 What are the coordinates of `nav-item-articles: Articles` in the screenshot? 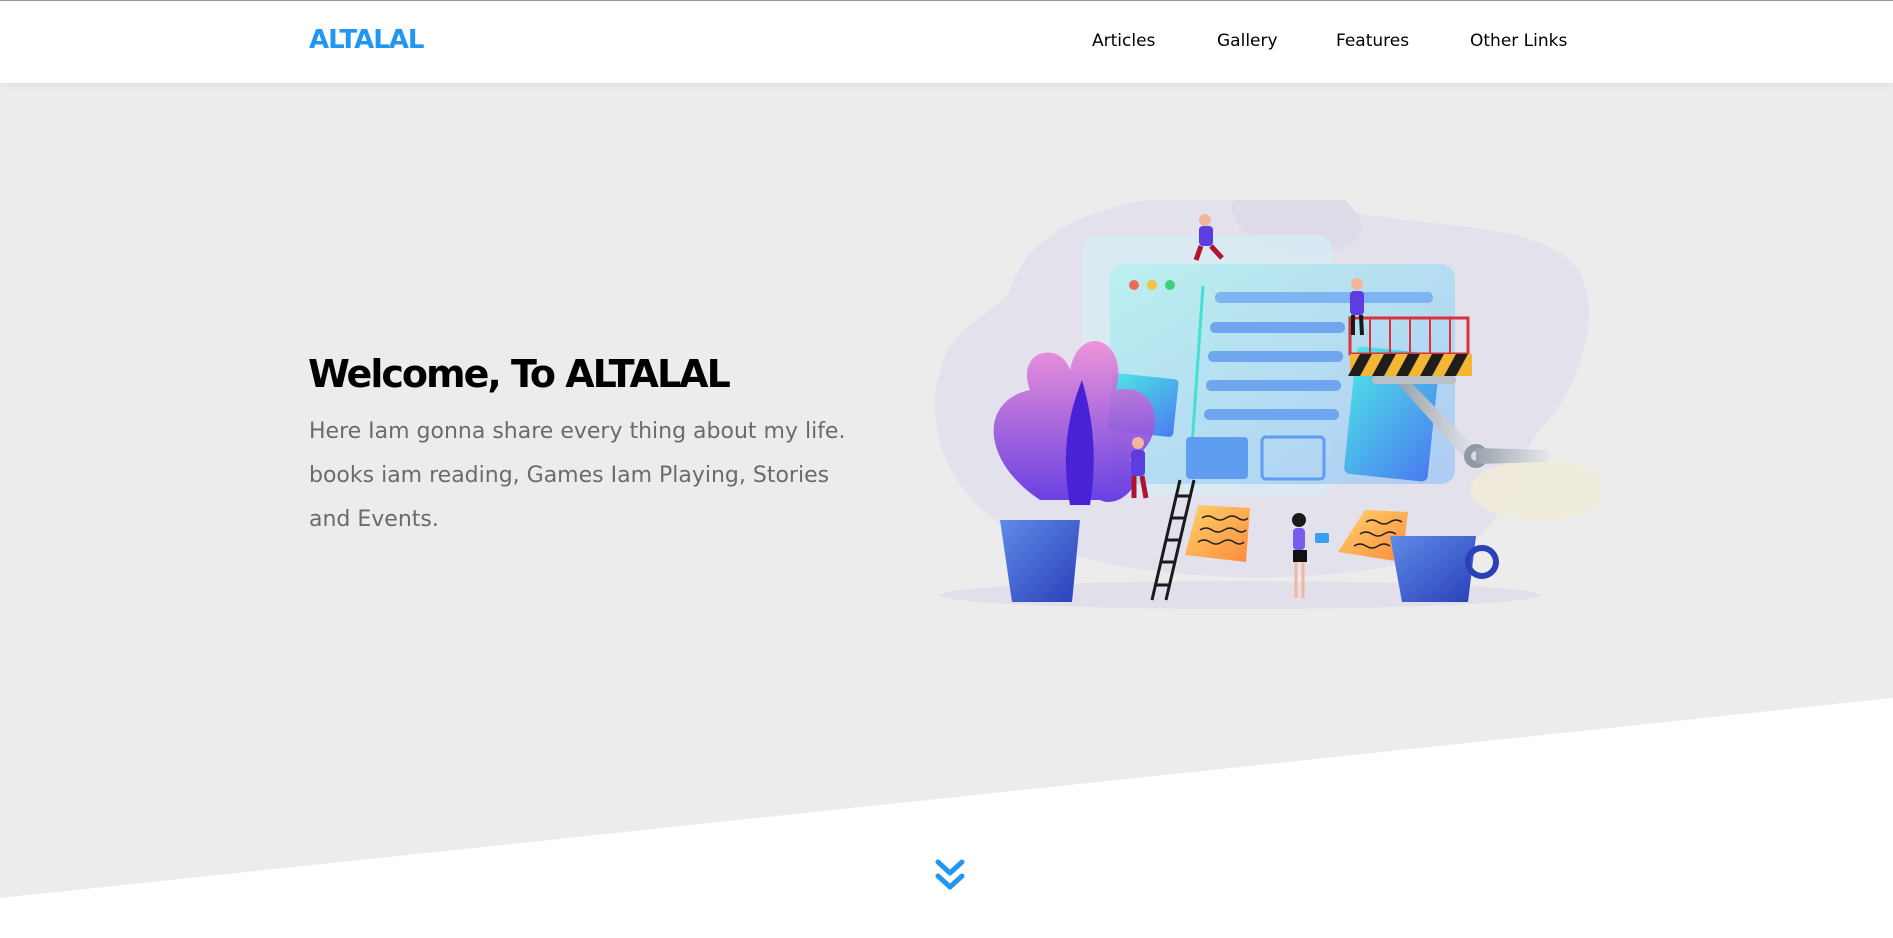 It's located at (1123, 41).